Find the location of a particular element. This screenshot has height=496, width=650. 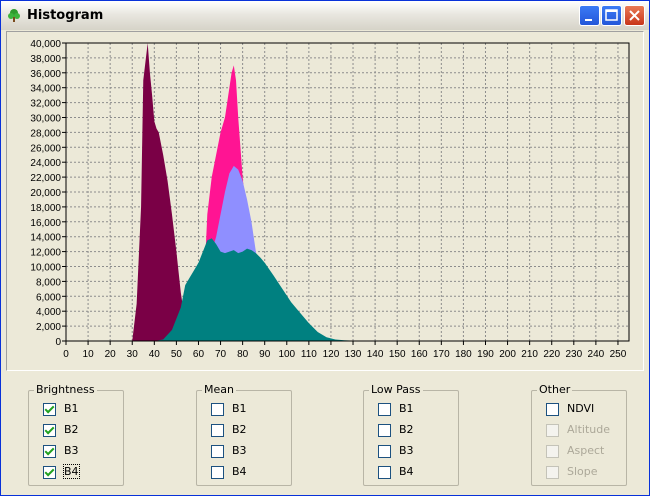

x-tick-label: 80 is located at coordinates (243, 354).